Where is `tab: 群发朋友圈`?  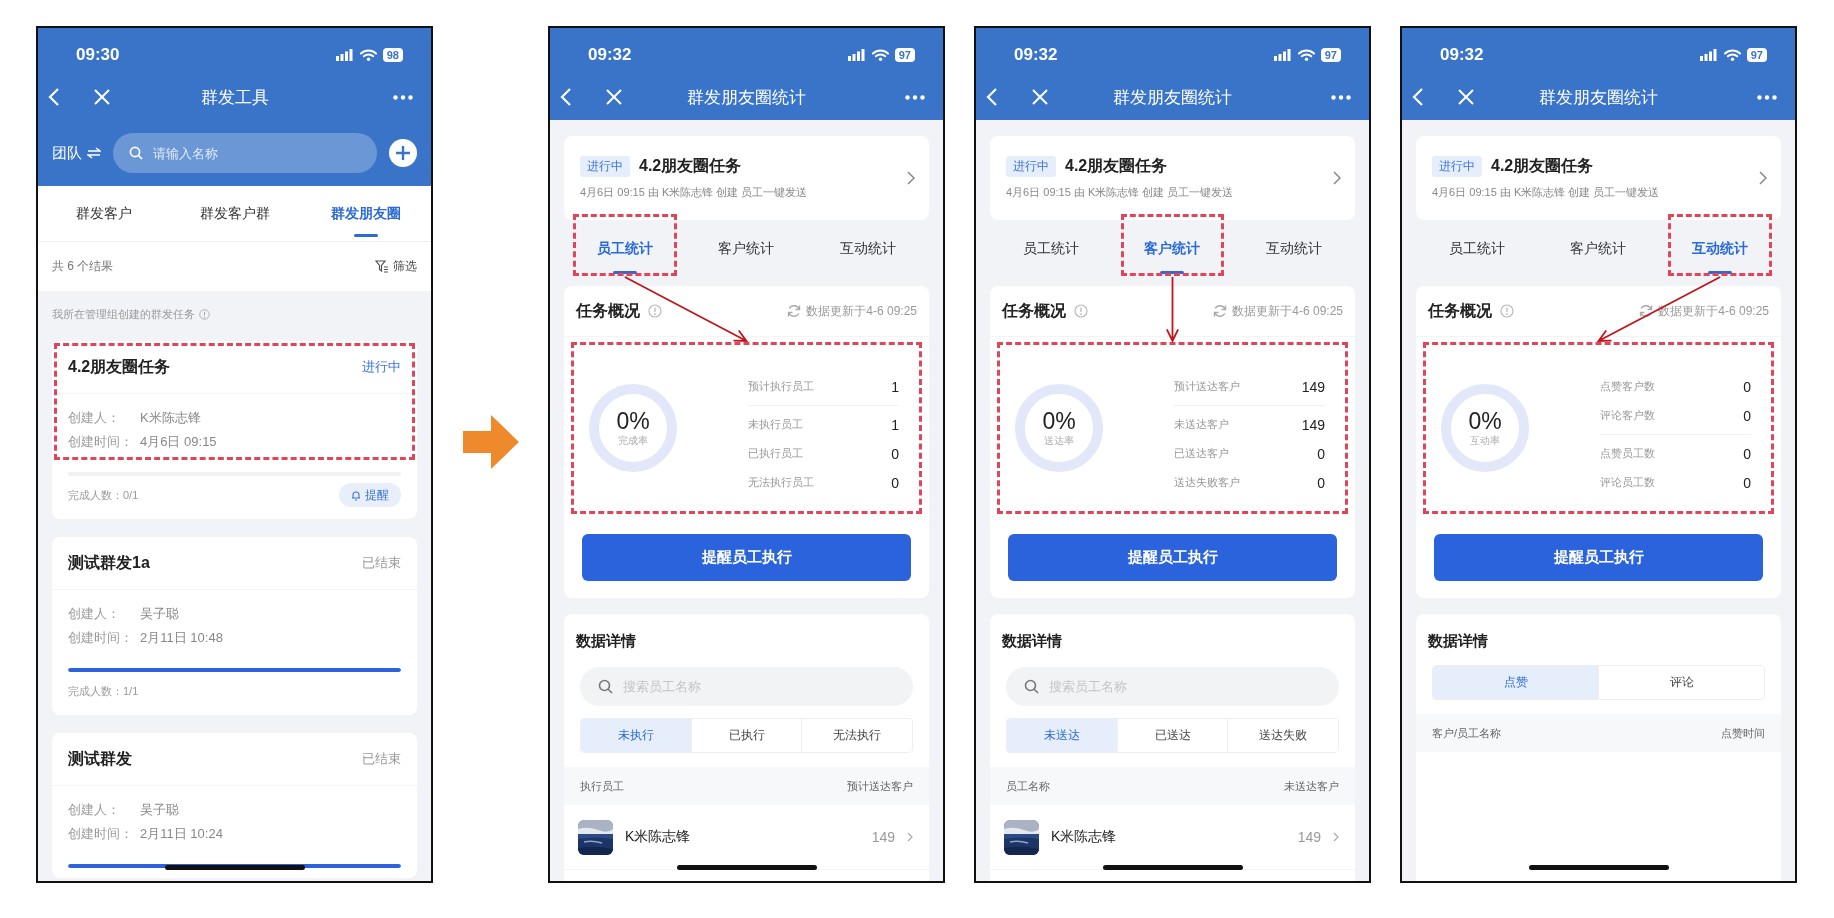 tab: 群发朋友圈 is located at coordinates (365, 213).